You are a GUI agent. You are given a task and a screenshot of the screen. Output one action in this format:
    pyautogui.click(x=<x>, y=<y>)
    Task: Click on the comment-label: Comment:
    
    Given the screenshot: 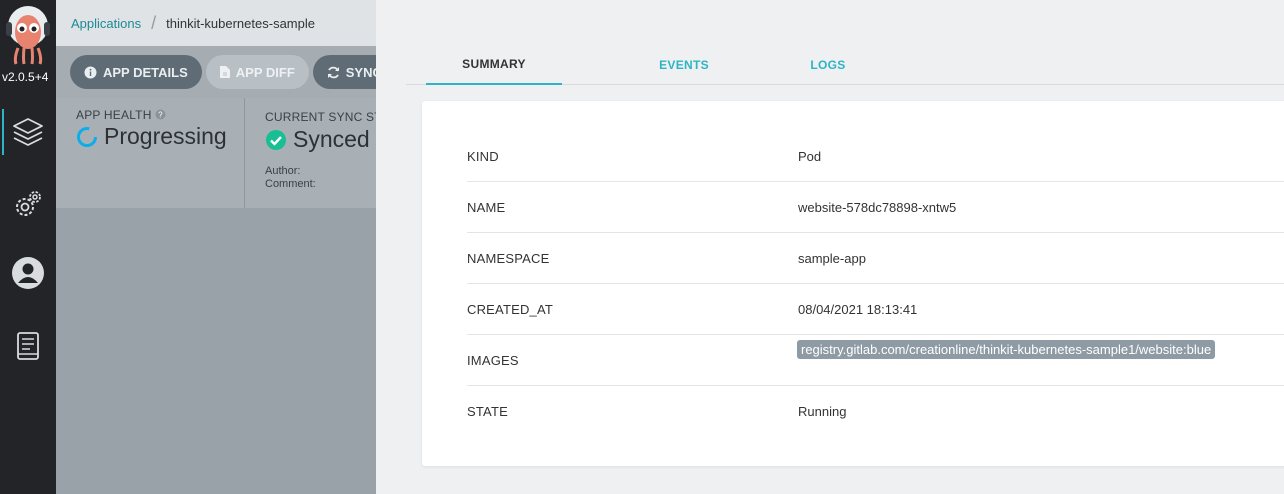 What is the action you would take?
    pyautogui.click(x=290, y=184)
    